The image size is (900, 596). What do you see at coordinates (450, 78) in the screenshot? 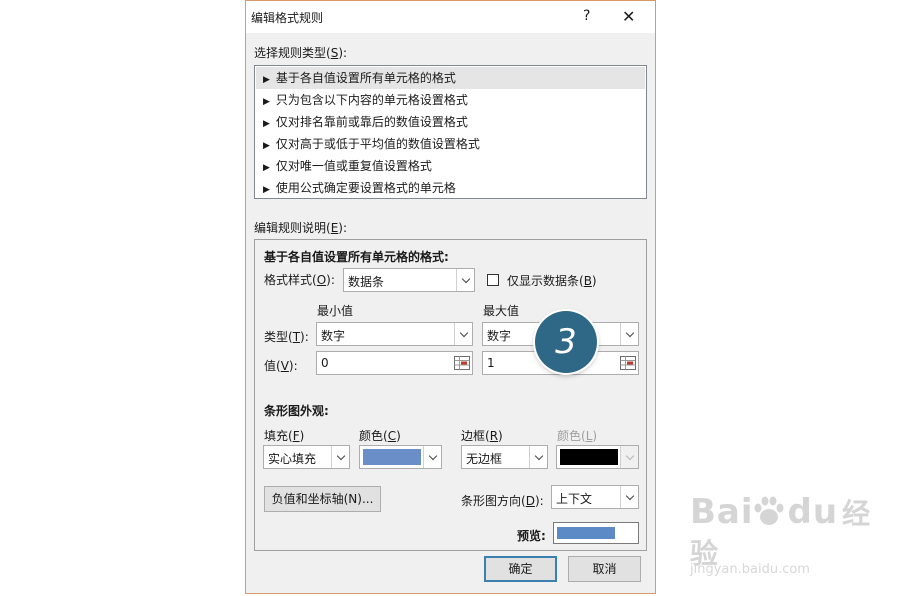
I see `rule-type-item: ▶ 基于各自值设置所有单元格的格式` at bounding box center [450, 78].